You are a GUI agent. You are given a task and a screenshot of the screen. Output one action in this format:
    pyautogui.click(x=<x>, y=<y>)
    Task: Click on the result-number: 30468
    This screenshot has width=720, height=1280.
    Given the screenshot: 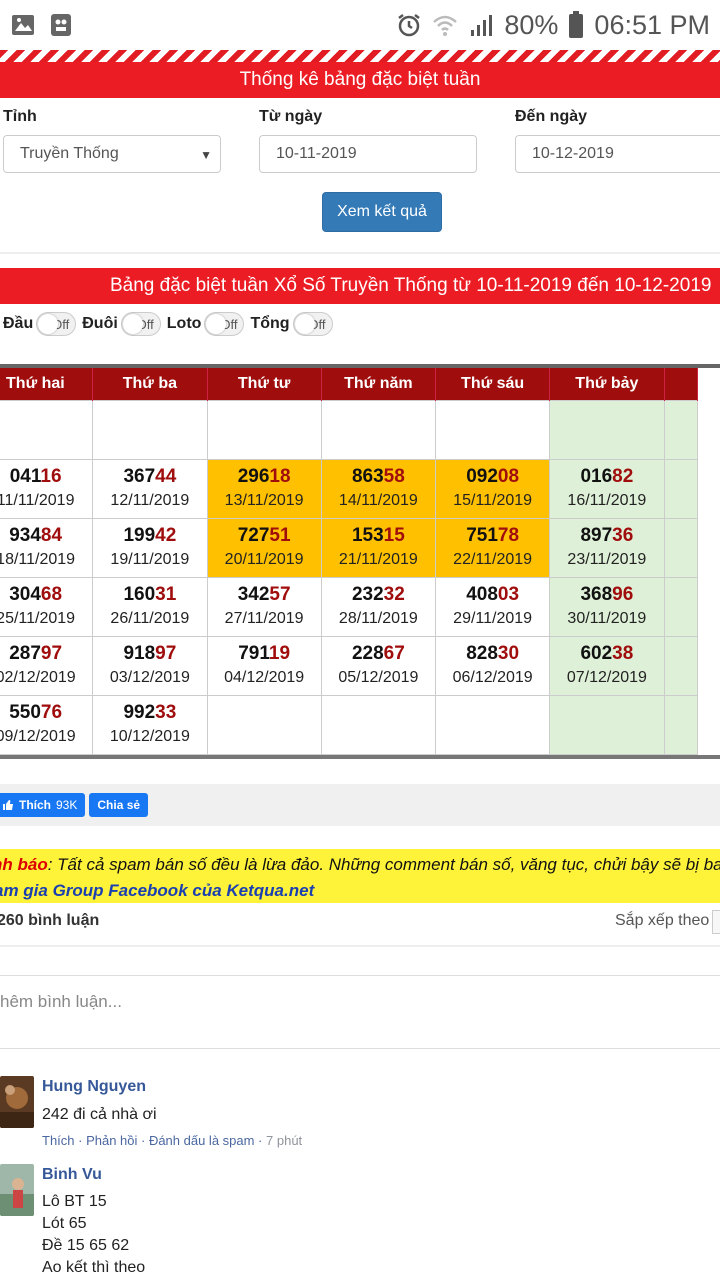 What is the action you would take?
    pyautogui.click(x=46, y=595)
    